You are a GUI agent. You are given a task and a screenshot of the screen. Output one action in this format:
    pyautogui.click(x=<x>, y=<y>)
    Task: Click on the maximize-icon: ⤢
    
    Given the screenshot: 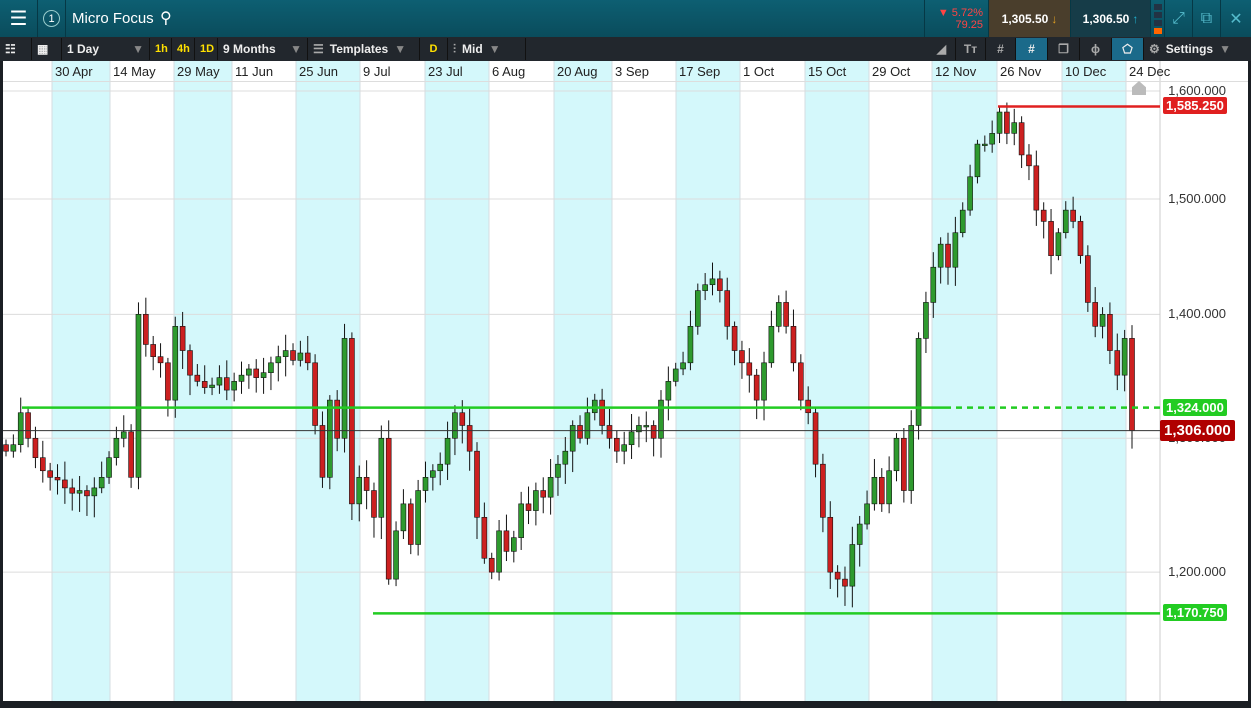 What is the action you would take?
    pyautogui.click(x=1179, y=18)
    